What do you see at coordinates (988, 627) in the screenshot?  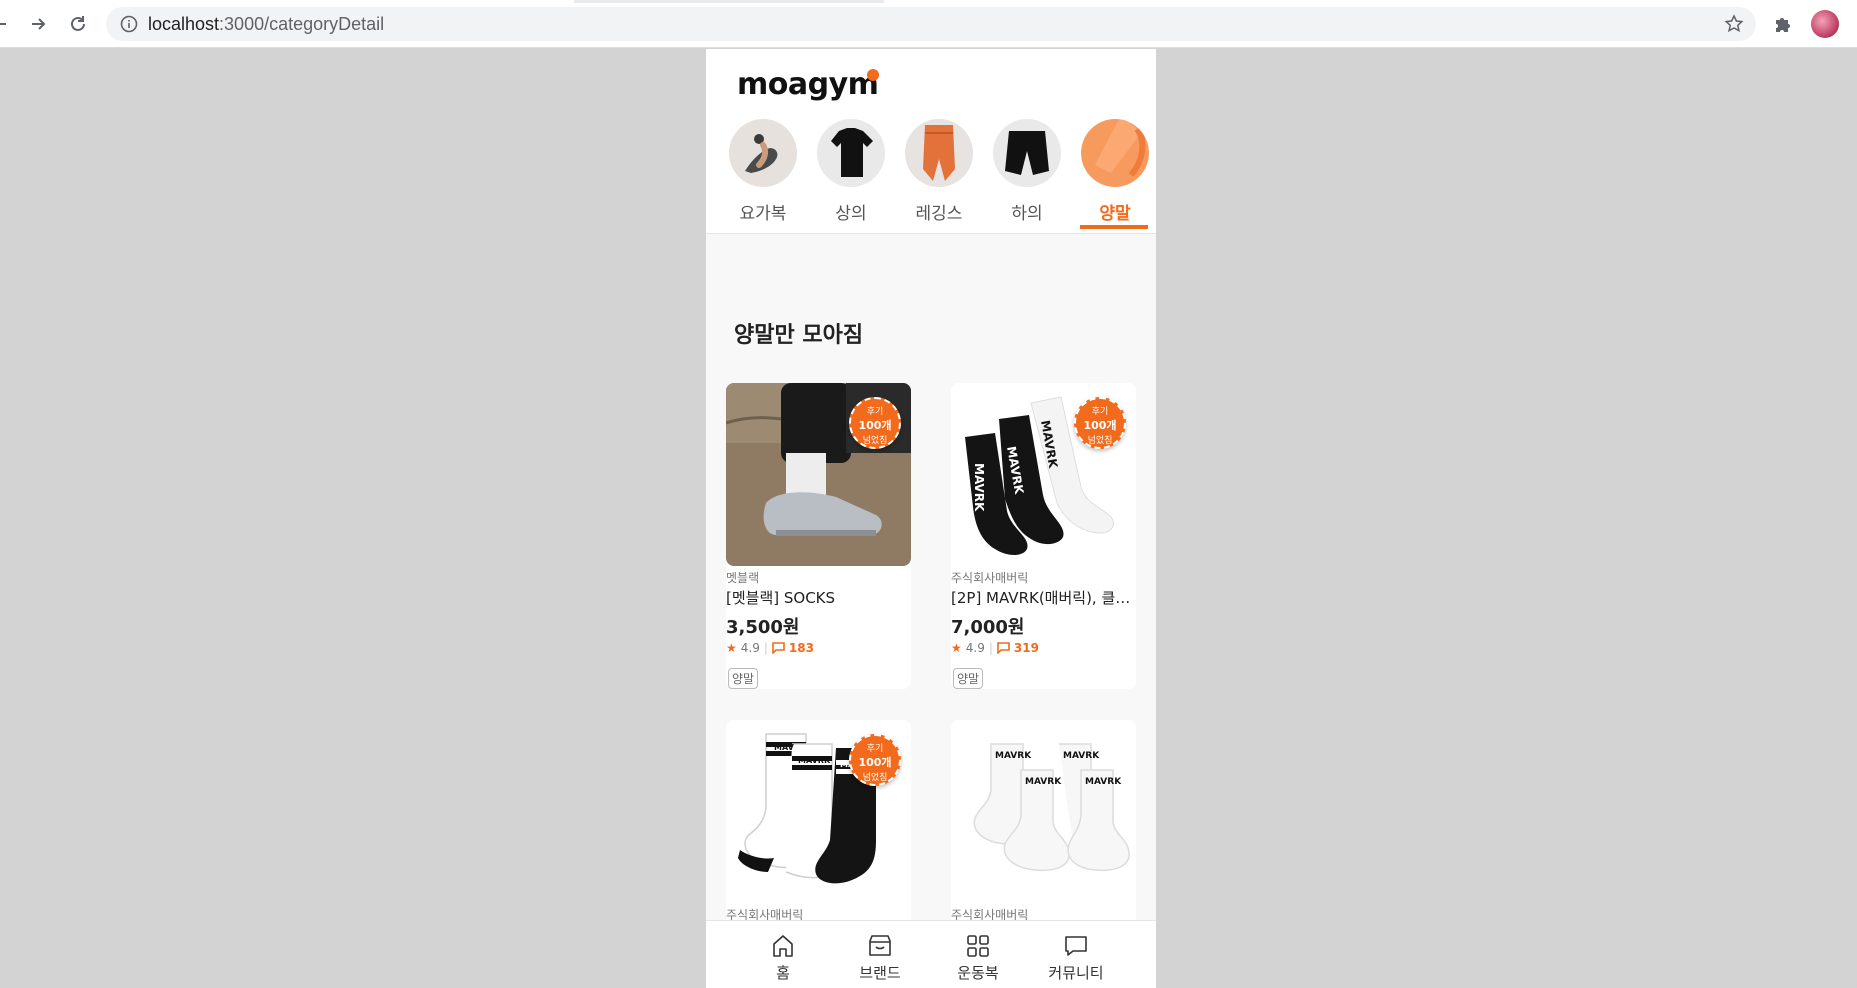 I see `product-price: 7,000원` at bounding box center [988, 627].